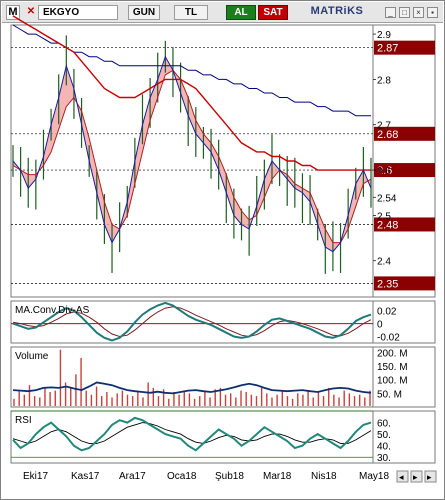 This screenshot has height=500, width=445. Describe the element at coordinates (384, 458) in the screenshot. I see `y-tick-label: 30.` at that location.